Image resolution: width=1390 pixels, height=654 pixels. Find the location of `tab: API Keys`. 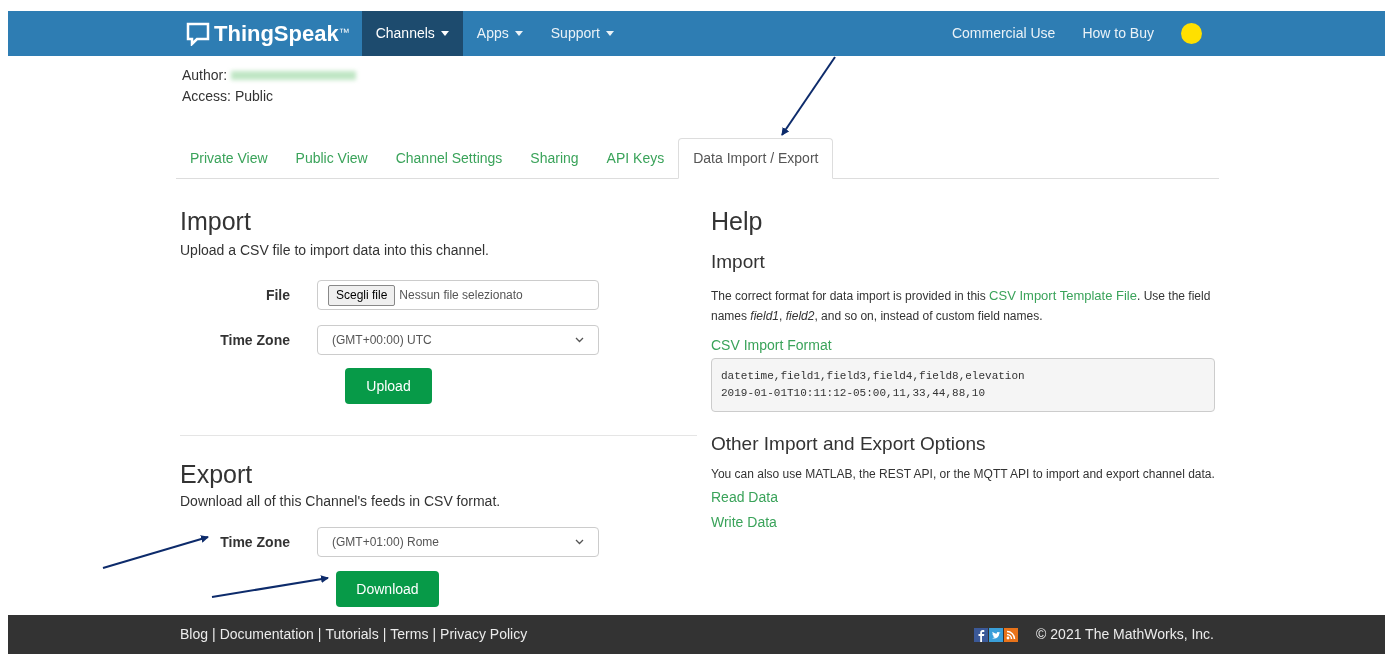

tab: API Keys is located at coordinates (635, 158).